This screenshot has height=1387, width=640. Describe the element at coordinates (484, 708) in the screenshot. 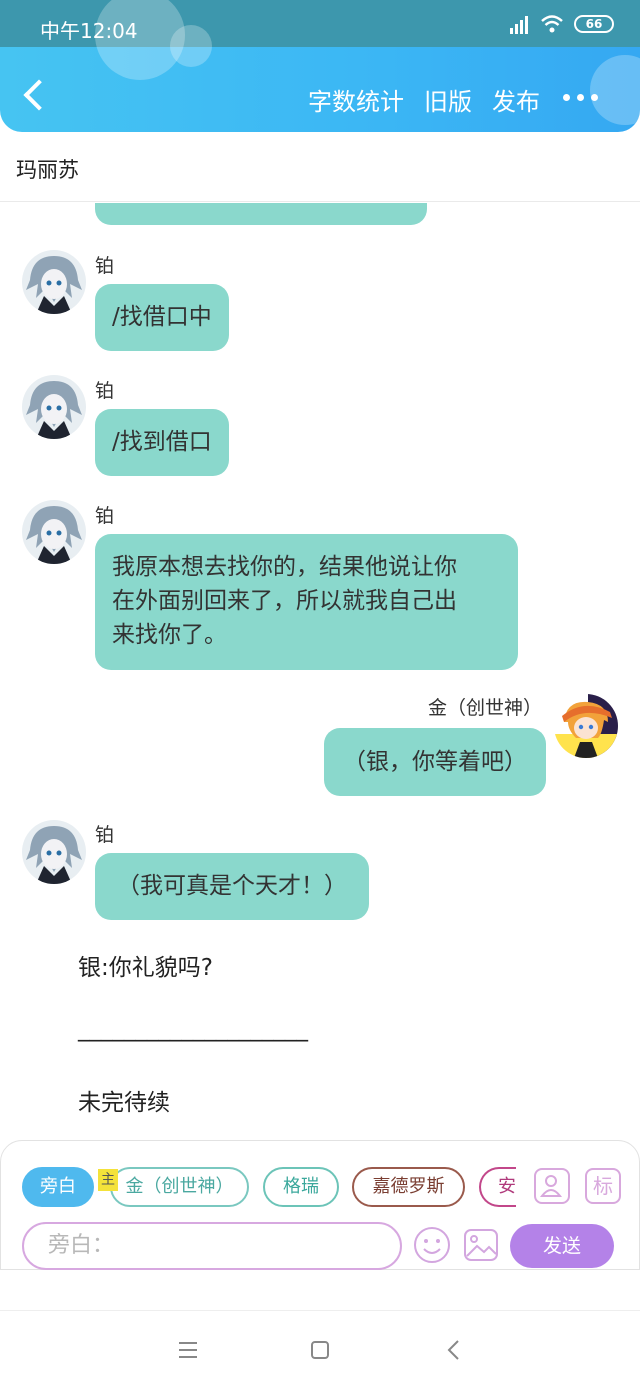

I see `sender-name: 金（创世神）` at that location.